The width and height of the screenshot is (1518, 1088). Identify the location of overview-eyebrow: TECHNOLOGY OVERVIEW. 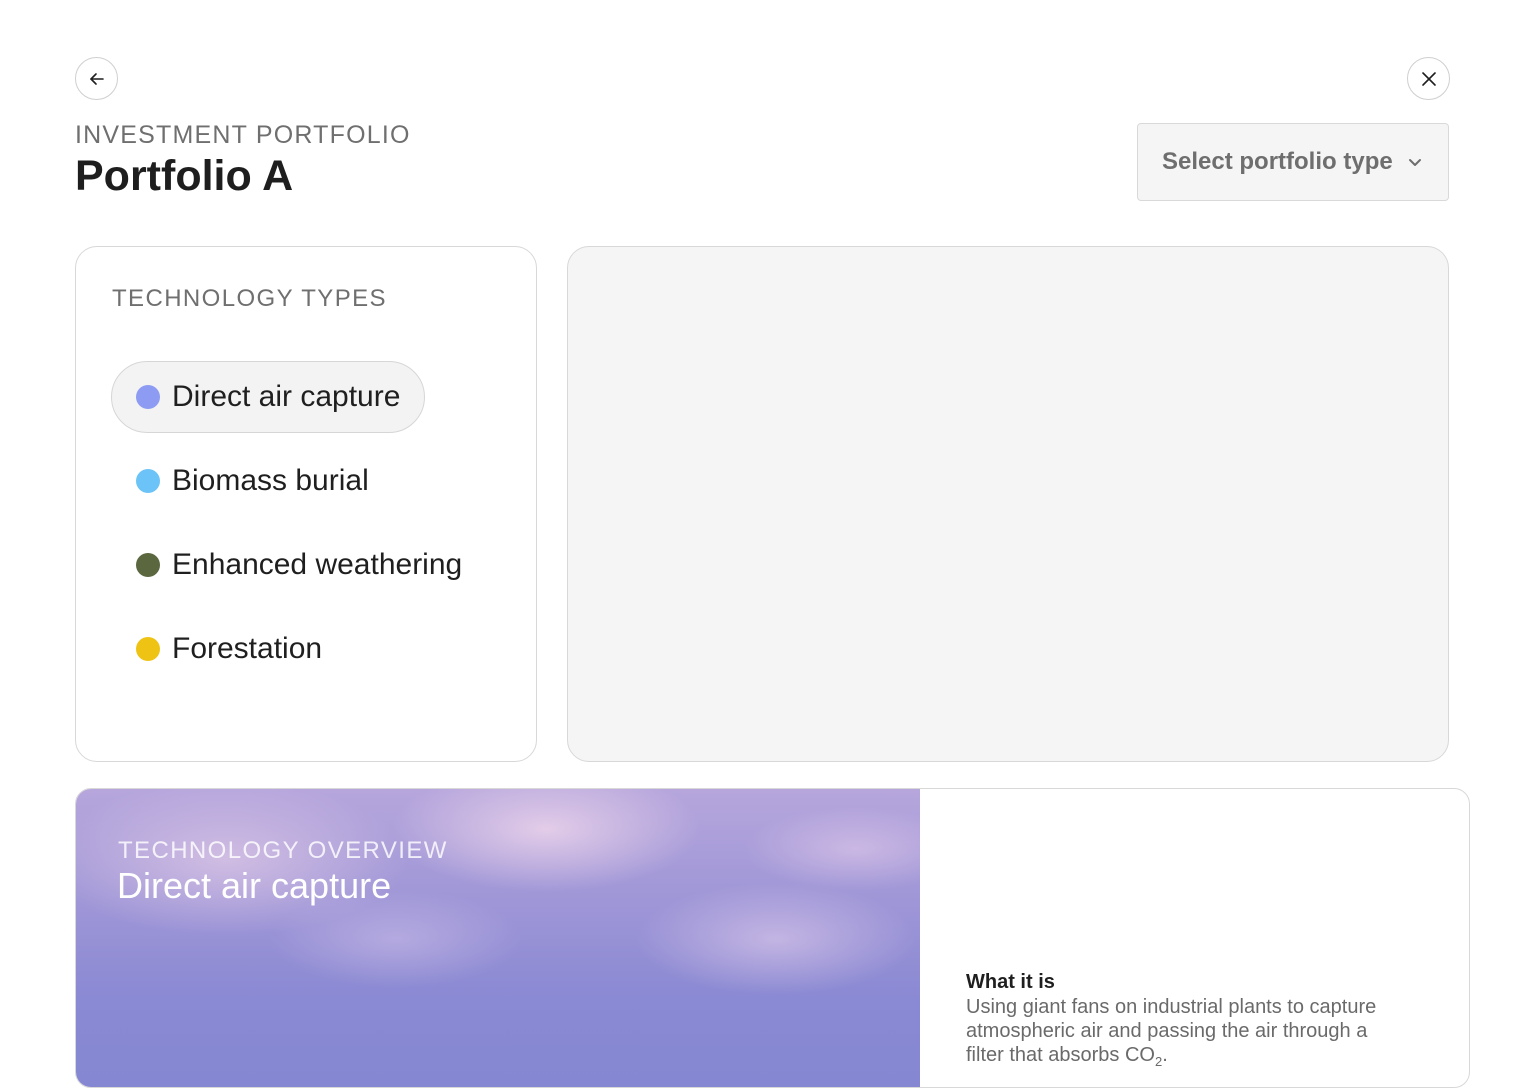
(283, 850).